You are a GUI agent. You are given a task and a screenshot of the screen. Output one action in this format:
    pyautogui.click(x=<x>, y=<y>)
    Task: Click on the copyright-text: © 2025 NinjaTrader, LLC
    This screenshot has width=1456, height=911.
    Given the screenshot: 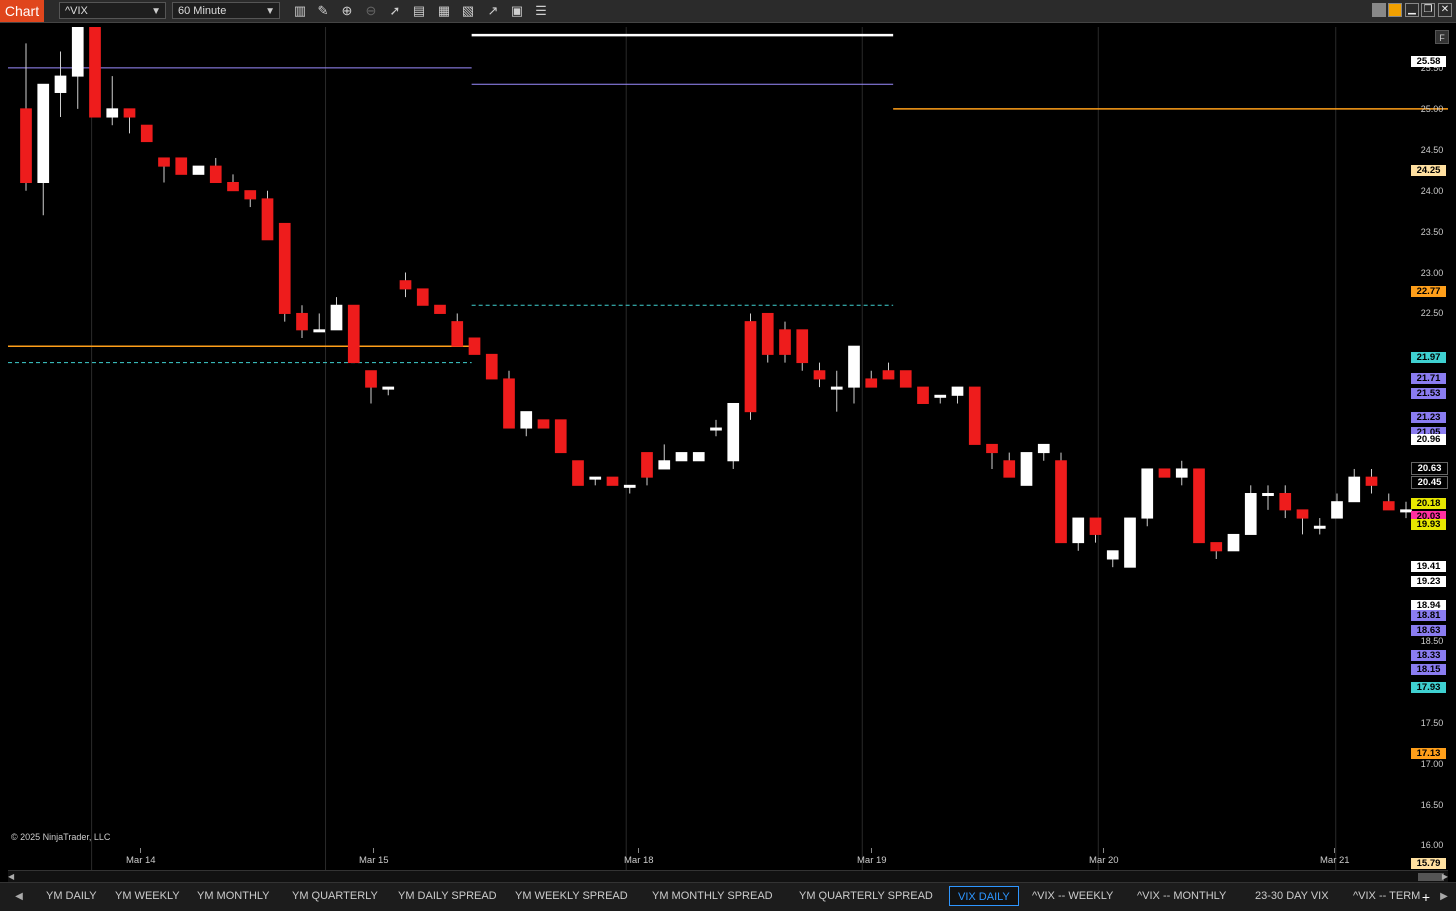 What is the action you would take?
    pyautogui.click(x=61, y=837)
    